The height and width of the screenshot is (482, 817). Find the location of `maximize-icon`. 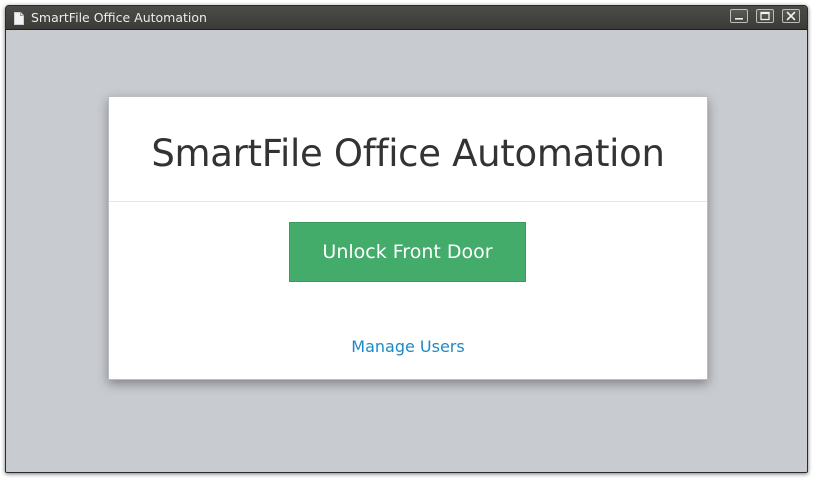

maximize-icon is located at coordinates (765, 16).